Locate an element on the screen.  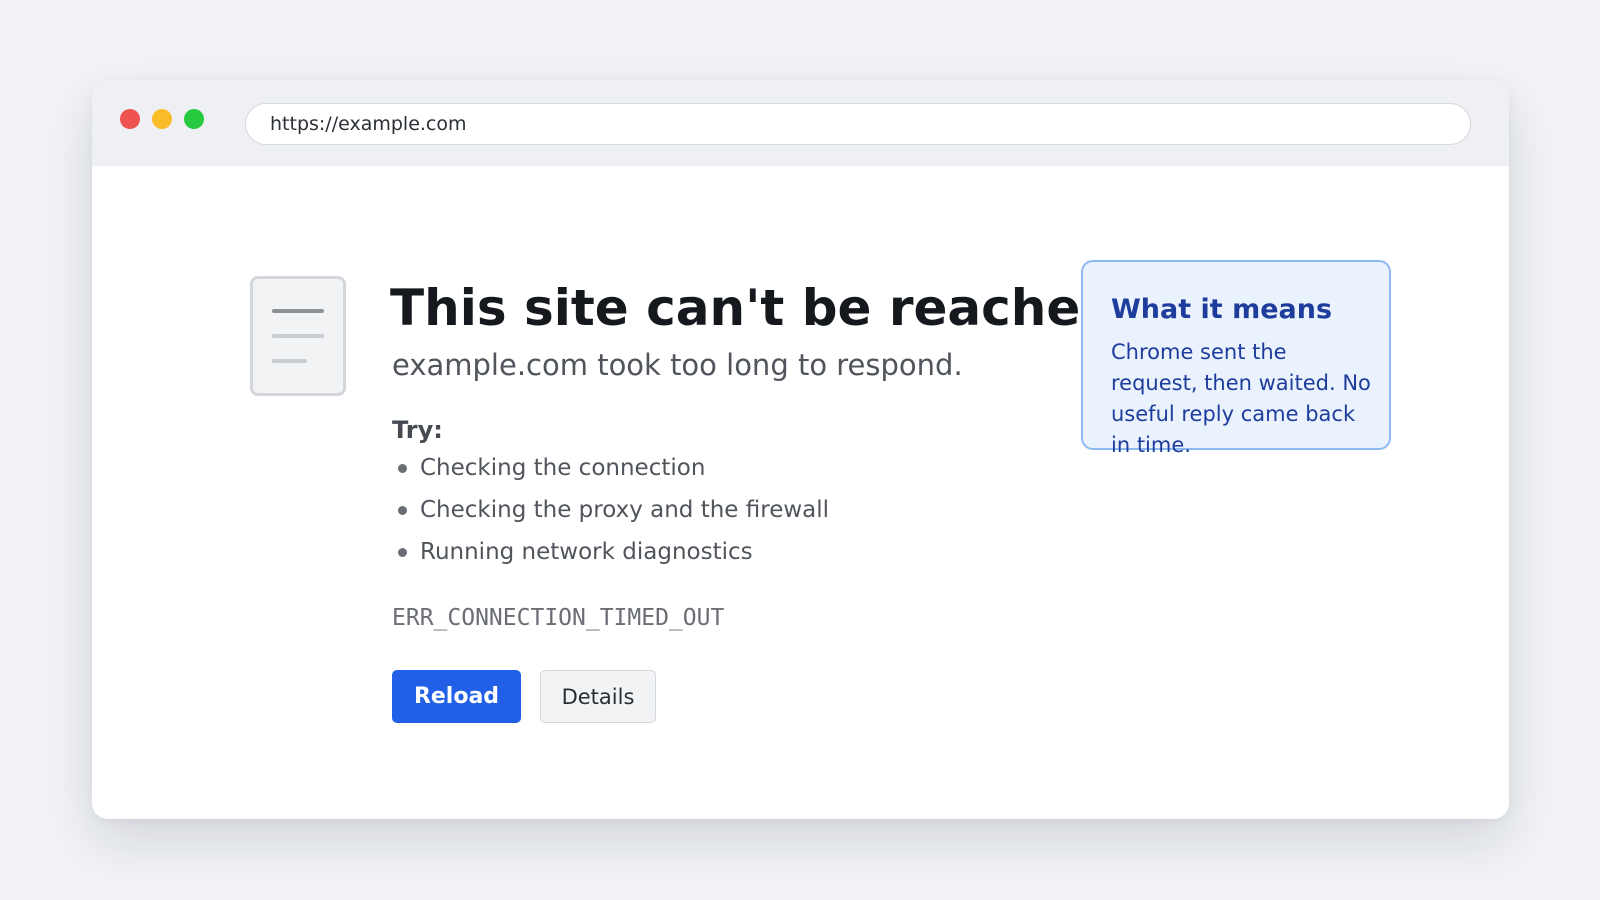
suggestion-text: Checking the connection is located at coordinates (563, 468).